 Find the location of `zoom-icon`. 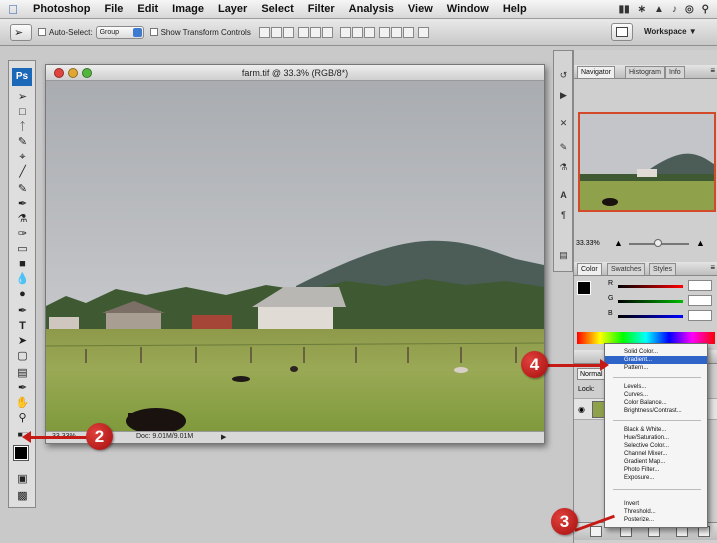

zoom-icon is located at coordinates (87, 73).